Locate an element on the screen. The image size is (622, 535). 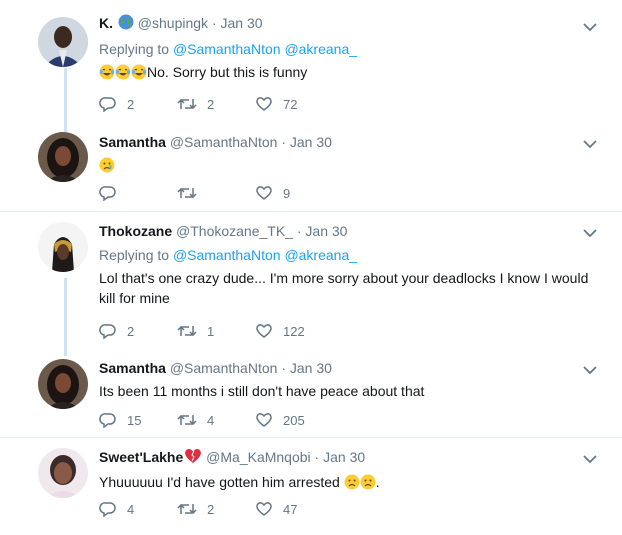
tweet-actions: 2 1 122 is located at coordinates (216, 331).